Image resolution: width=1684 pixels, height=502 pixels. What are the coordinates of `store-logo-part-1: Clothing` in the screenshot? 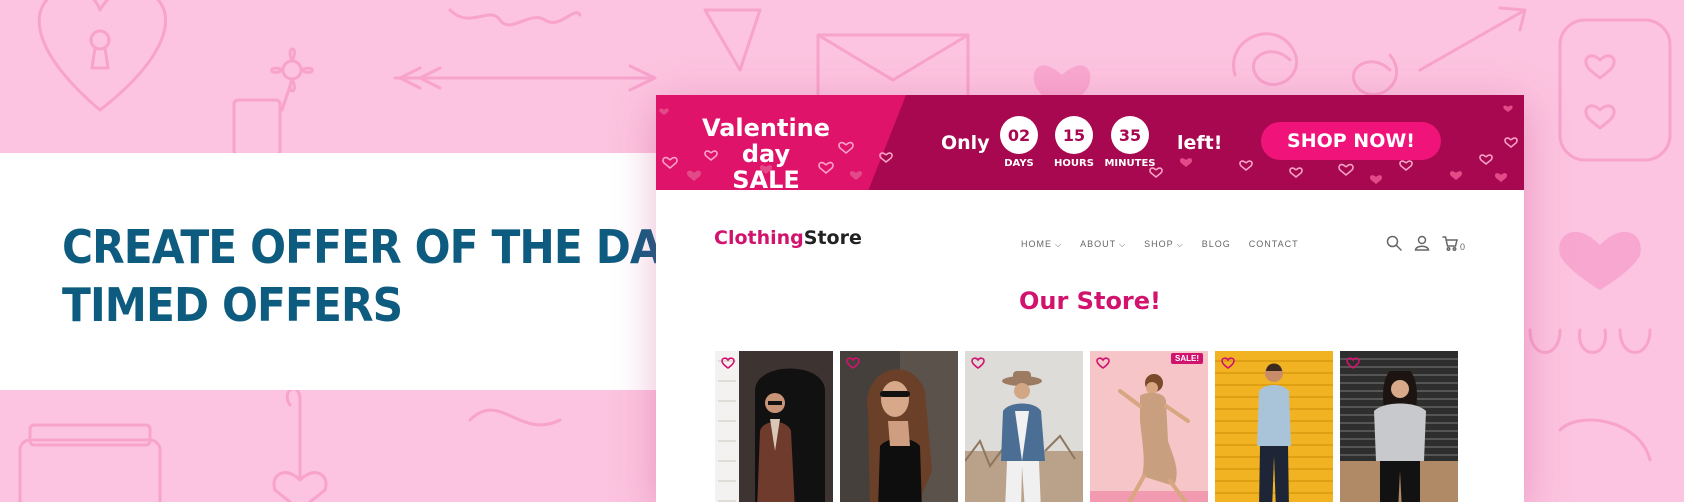 It's located at (759, 238).